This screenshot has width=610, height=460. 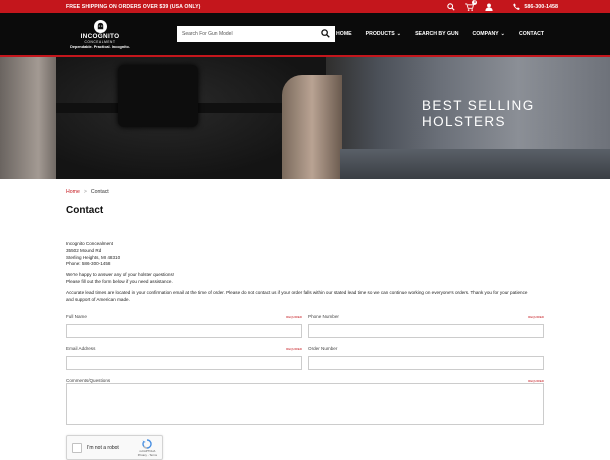 I want to click on comments-field: Comments/Questions REQUIRED, so click(x=305, y=400).